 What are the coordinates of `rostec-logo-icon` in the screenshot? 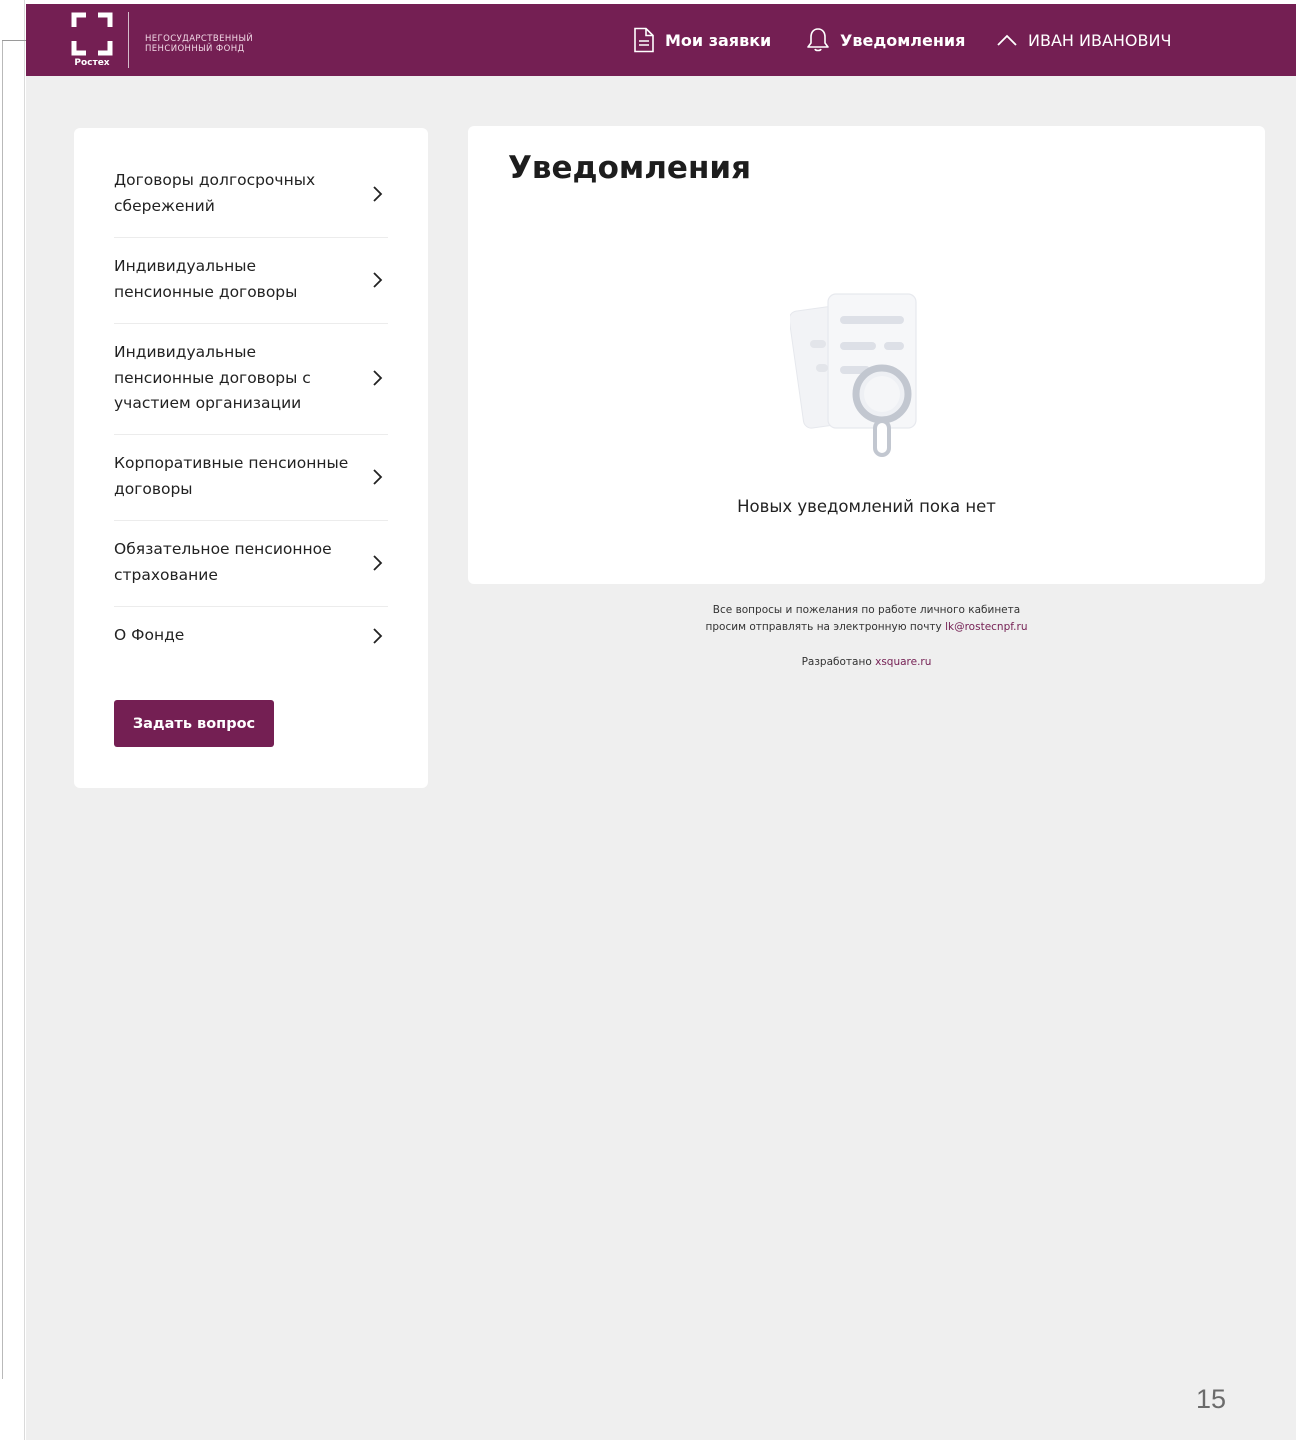 It's located at (92, 34).